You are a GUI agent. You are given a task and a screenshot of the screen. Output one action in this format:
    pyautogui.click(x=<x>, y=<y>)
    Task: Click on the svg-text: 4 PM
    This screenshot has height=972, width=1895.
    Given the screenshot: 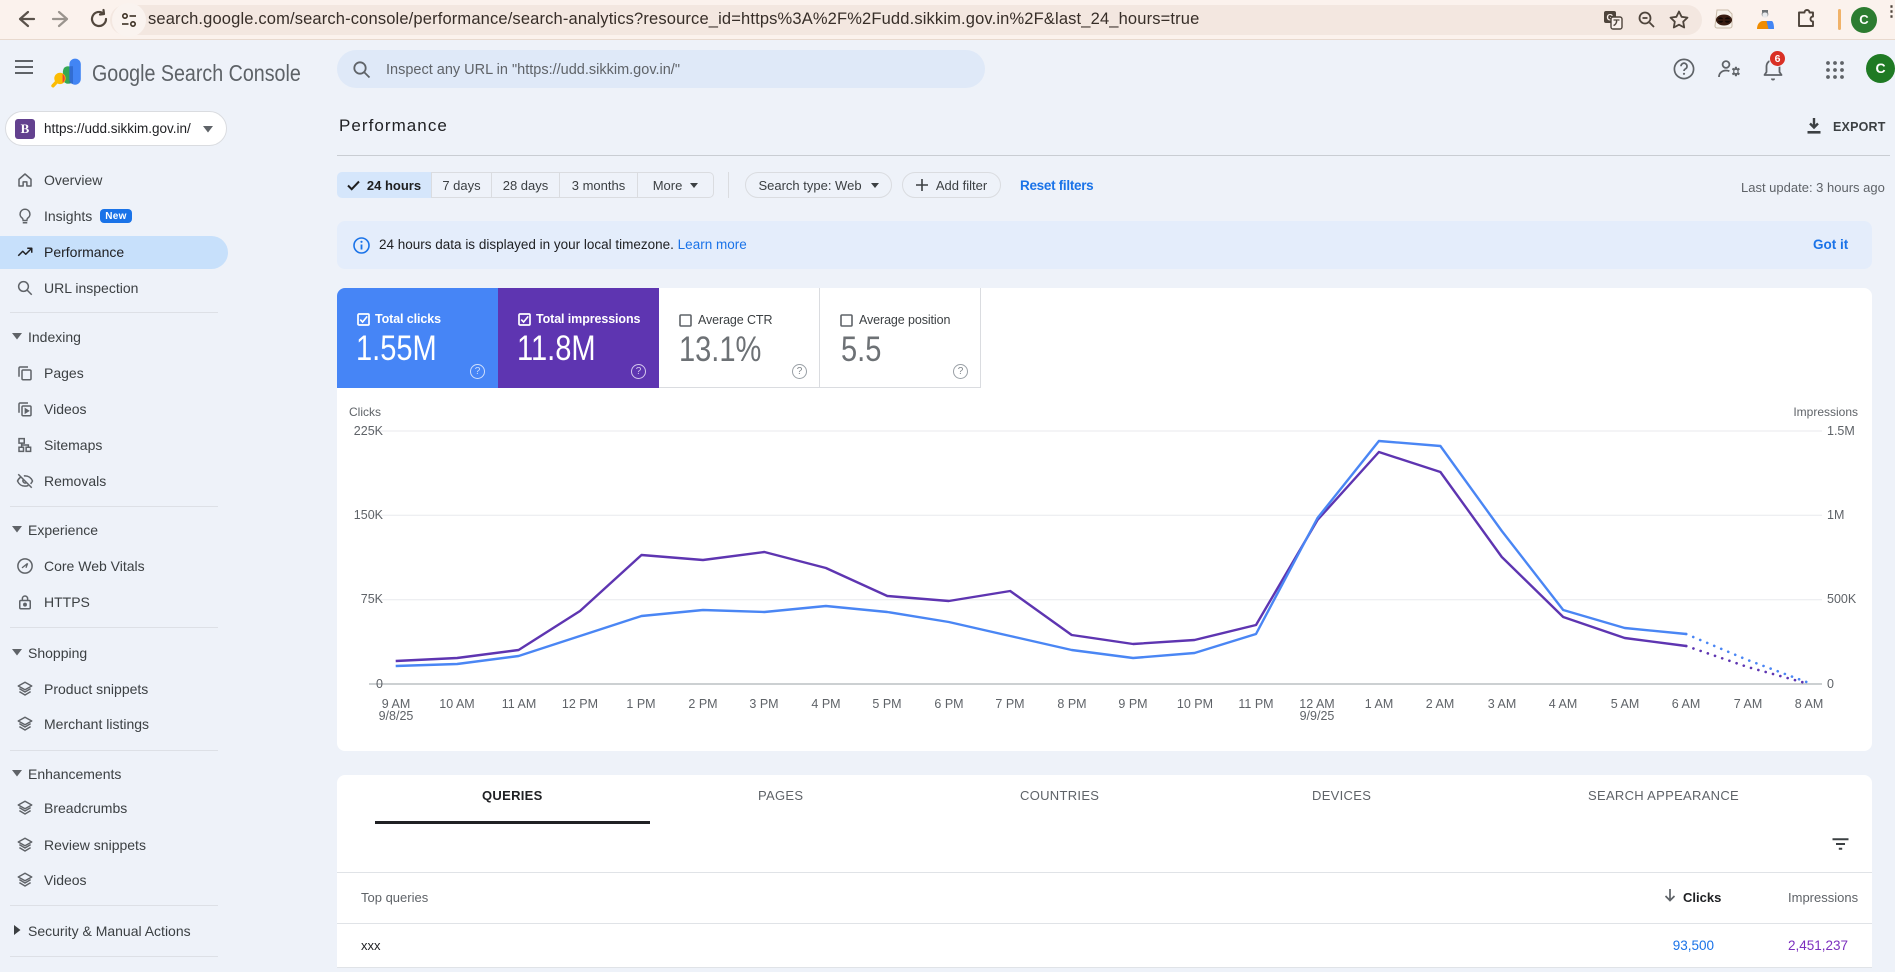 What is the action you would take?
    pyautogui.click(x=825, y=704)
    